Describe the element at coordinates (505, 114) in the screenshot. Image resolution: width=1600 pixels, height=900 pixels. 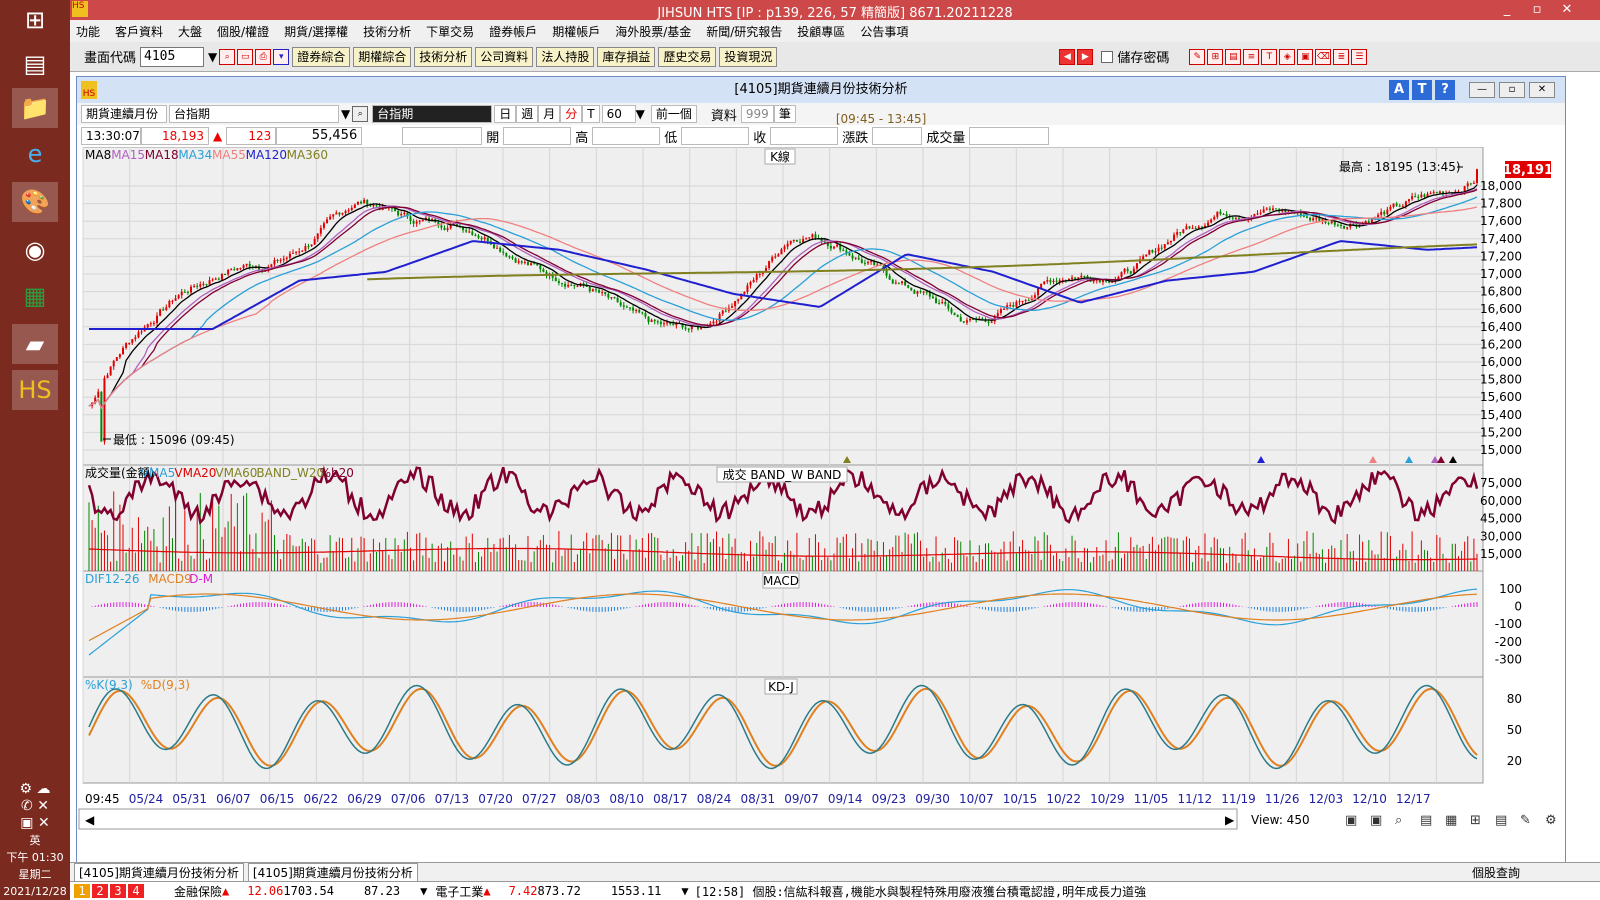
I see `period-day-button: 日` at that location.